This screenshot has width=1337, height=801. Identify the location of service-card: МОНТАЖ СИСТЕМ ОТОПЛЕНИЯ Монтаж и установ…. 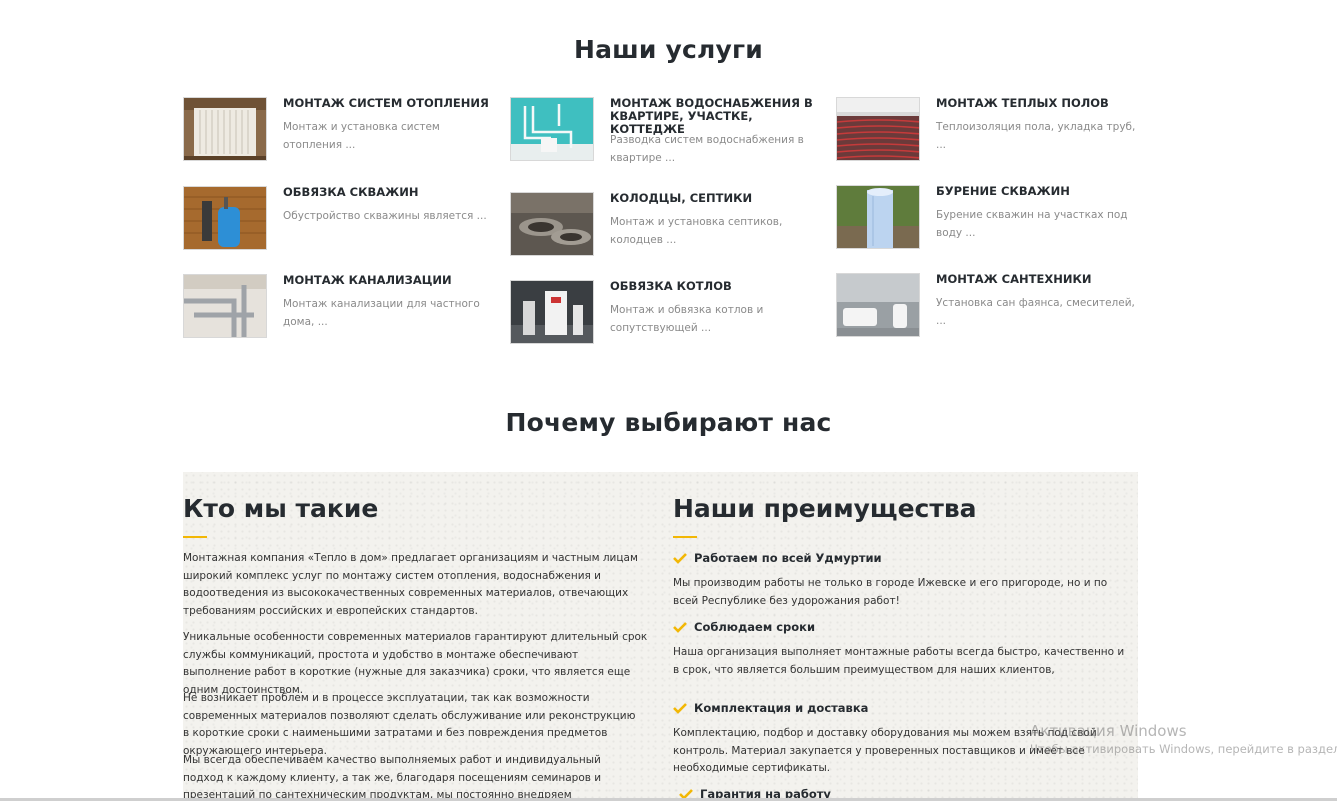
(336, 132).